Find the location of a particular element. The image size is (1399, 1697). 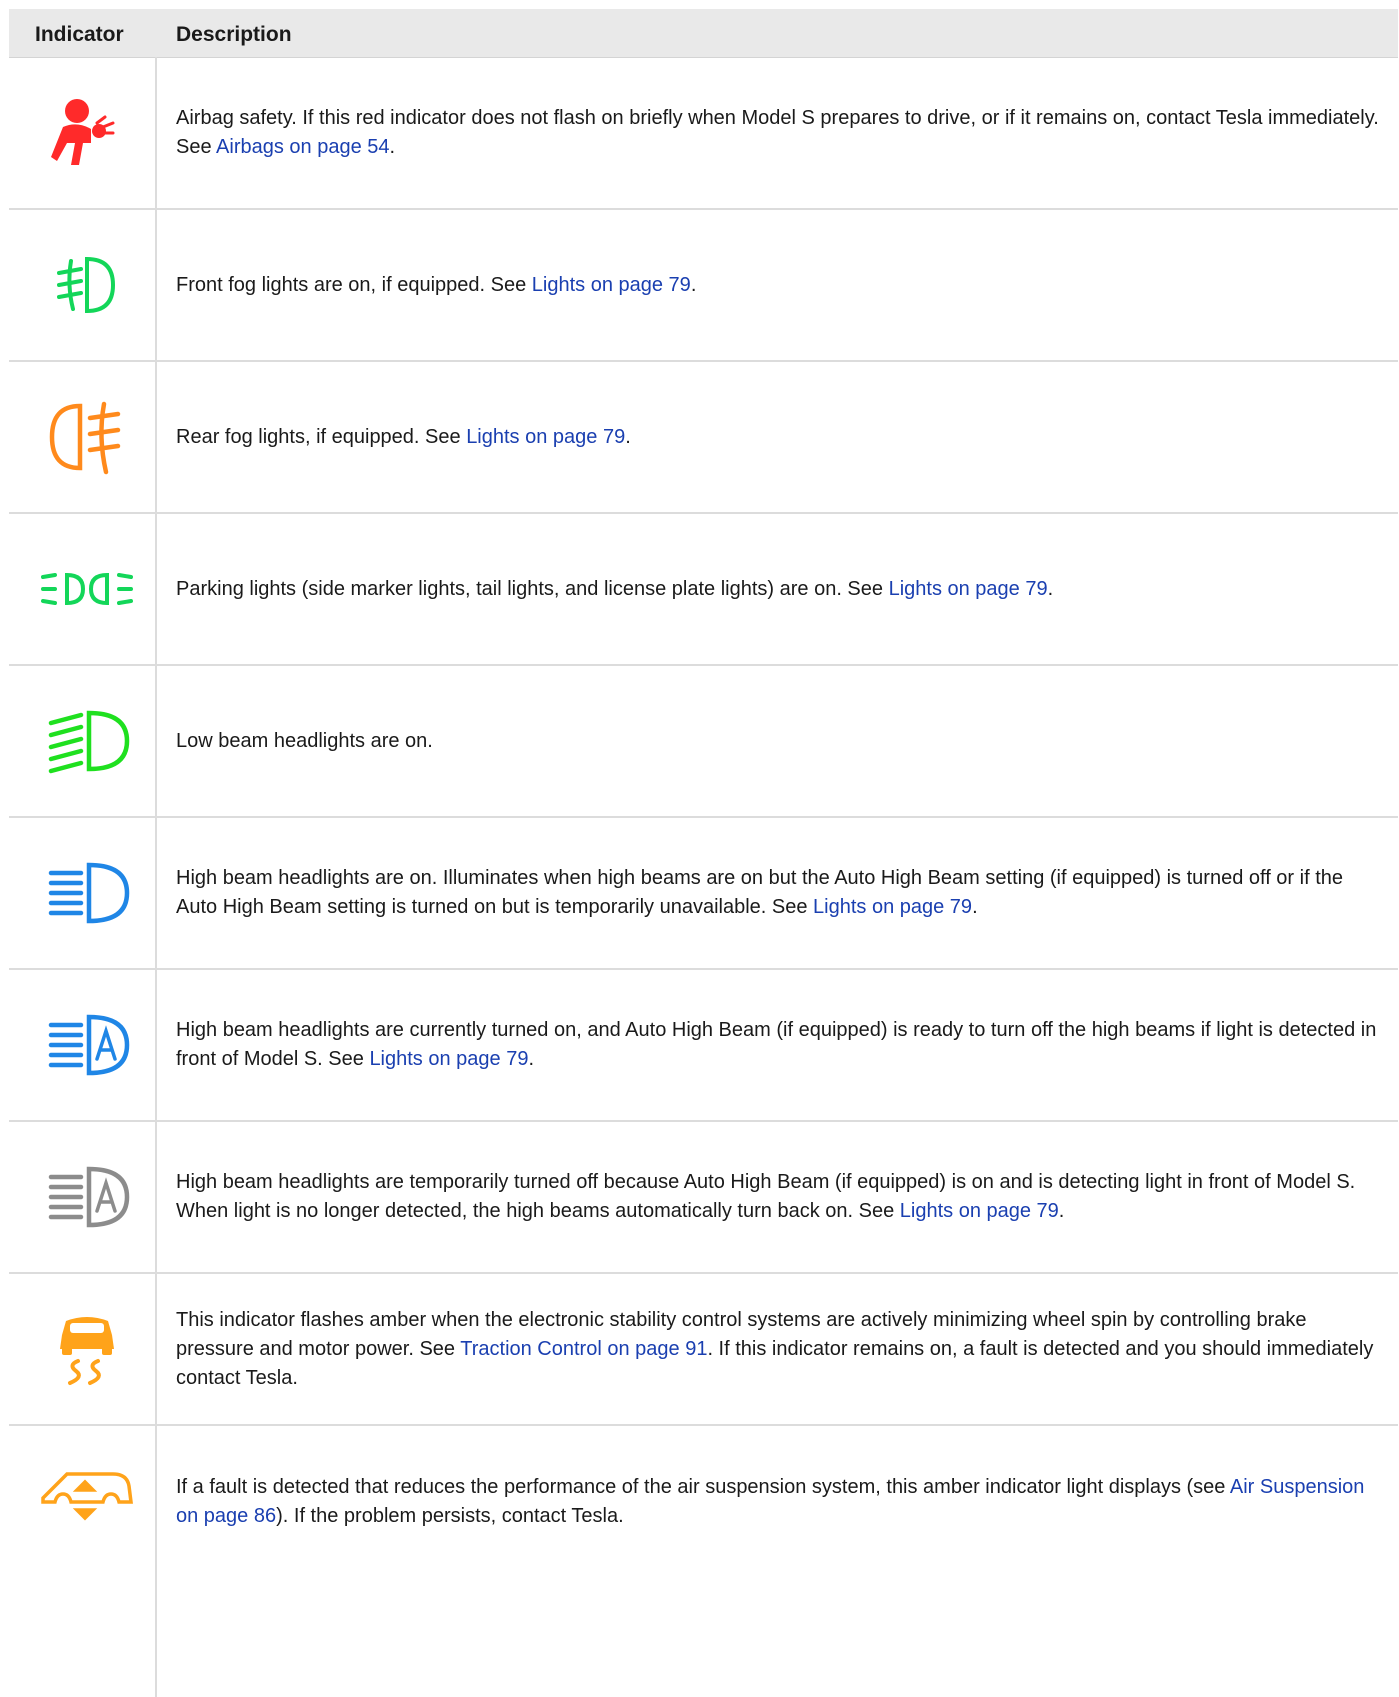

rear-fog-lights-icon is located at coordinates (86, 437).